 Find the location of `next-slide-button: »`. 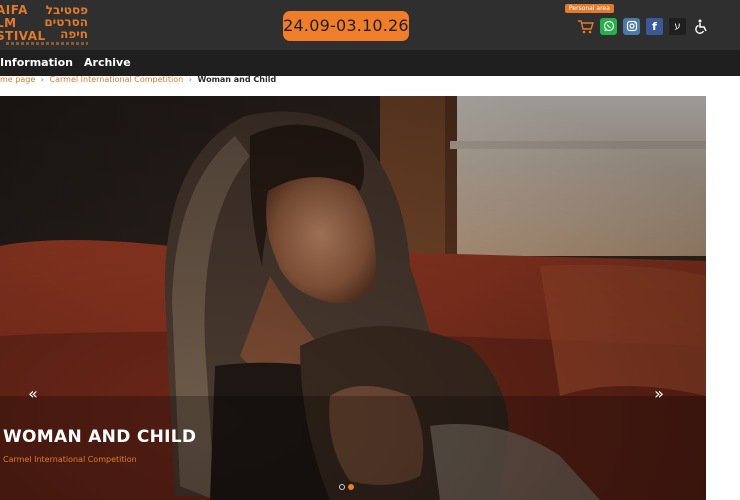

next-slide-button: » is located at coordinates (659, 394).